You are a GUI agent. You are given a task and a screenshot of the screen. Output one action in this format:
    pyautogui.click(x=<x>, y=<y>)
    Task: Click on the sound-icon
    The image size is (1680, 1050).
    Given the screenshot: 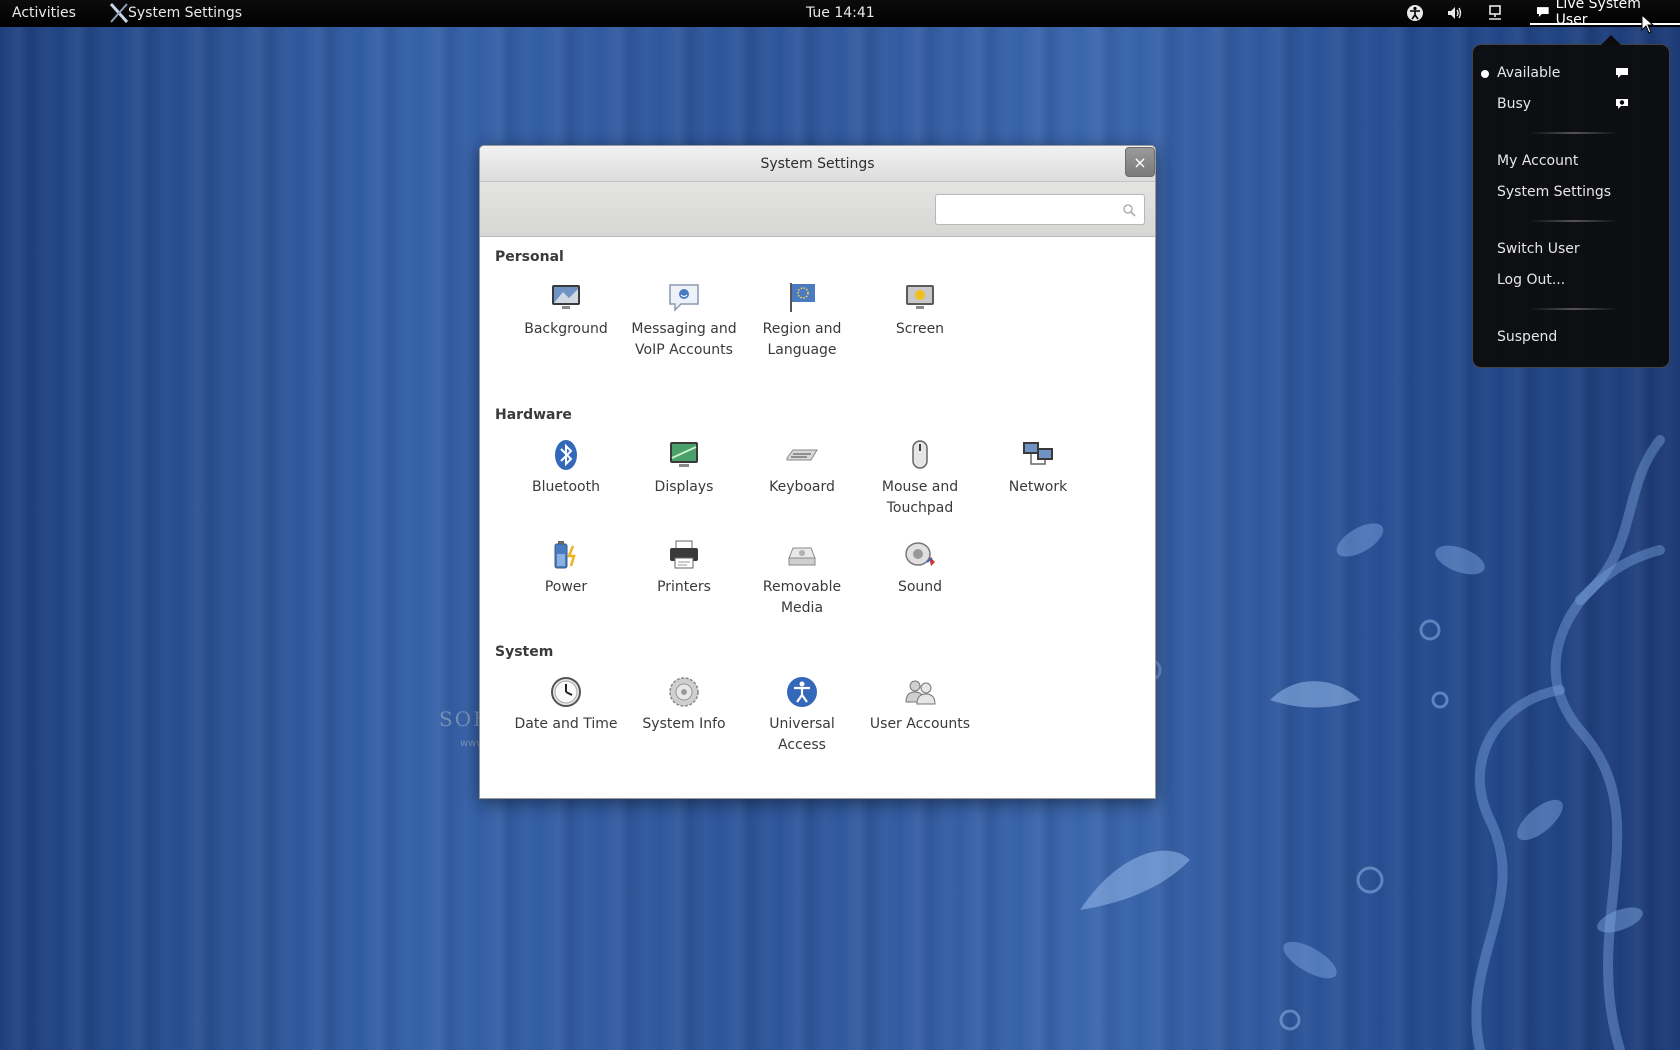 What is the action you would take?
    pyautogui.click(x=920, y=554)
    